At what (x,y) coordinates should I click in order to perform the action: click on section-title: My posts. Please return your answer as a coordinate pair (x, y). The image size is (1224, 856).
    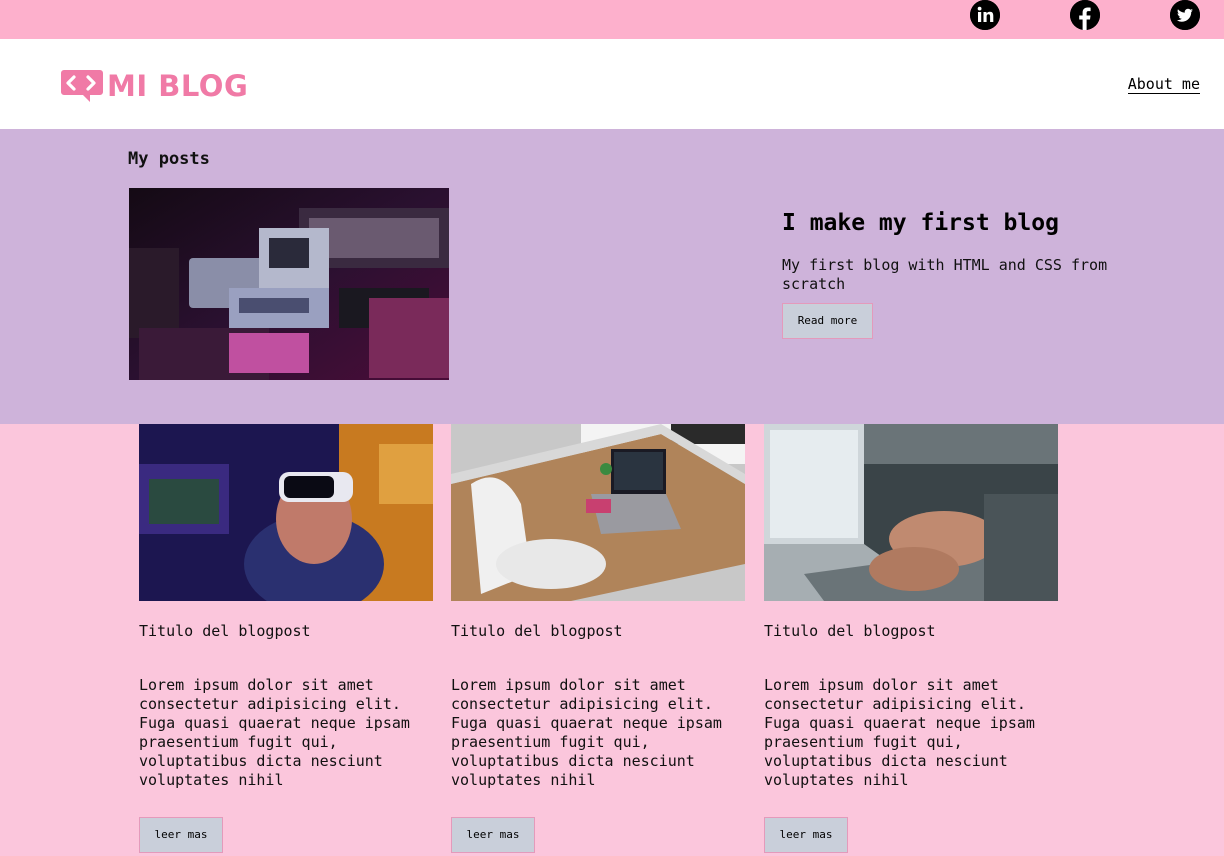
    Looking at the image, I should click on (169, 159).